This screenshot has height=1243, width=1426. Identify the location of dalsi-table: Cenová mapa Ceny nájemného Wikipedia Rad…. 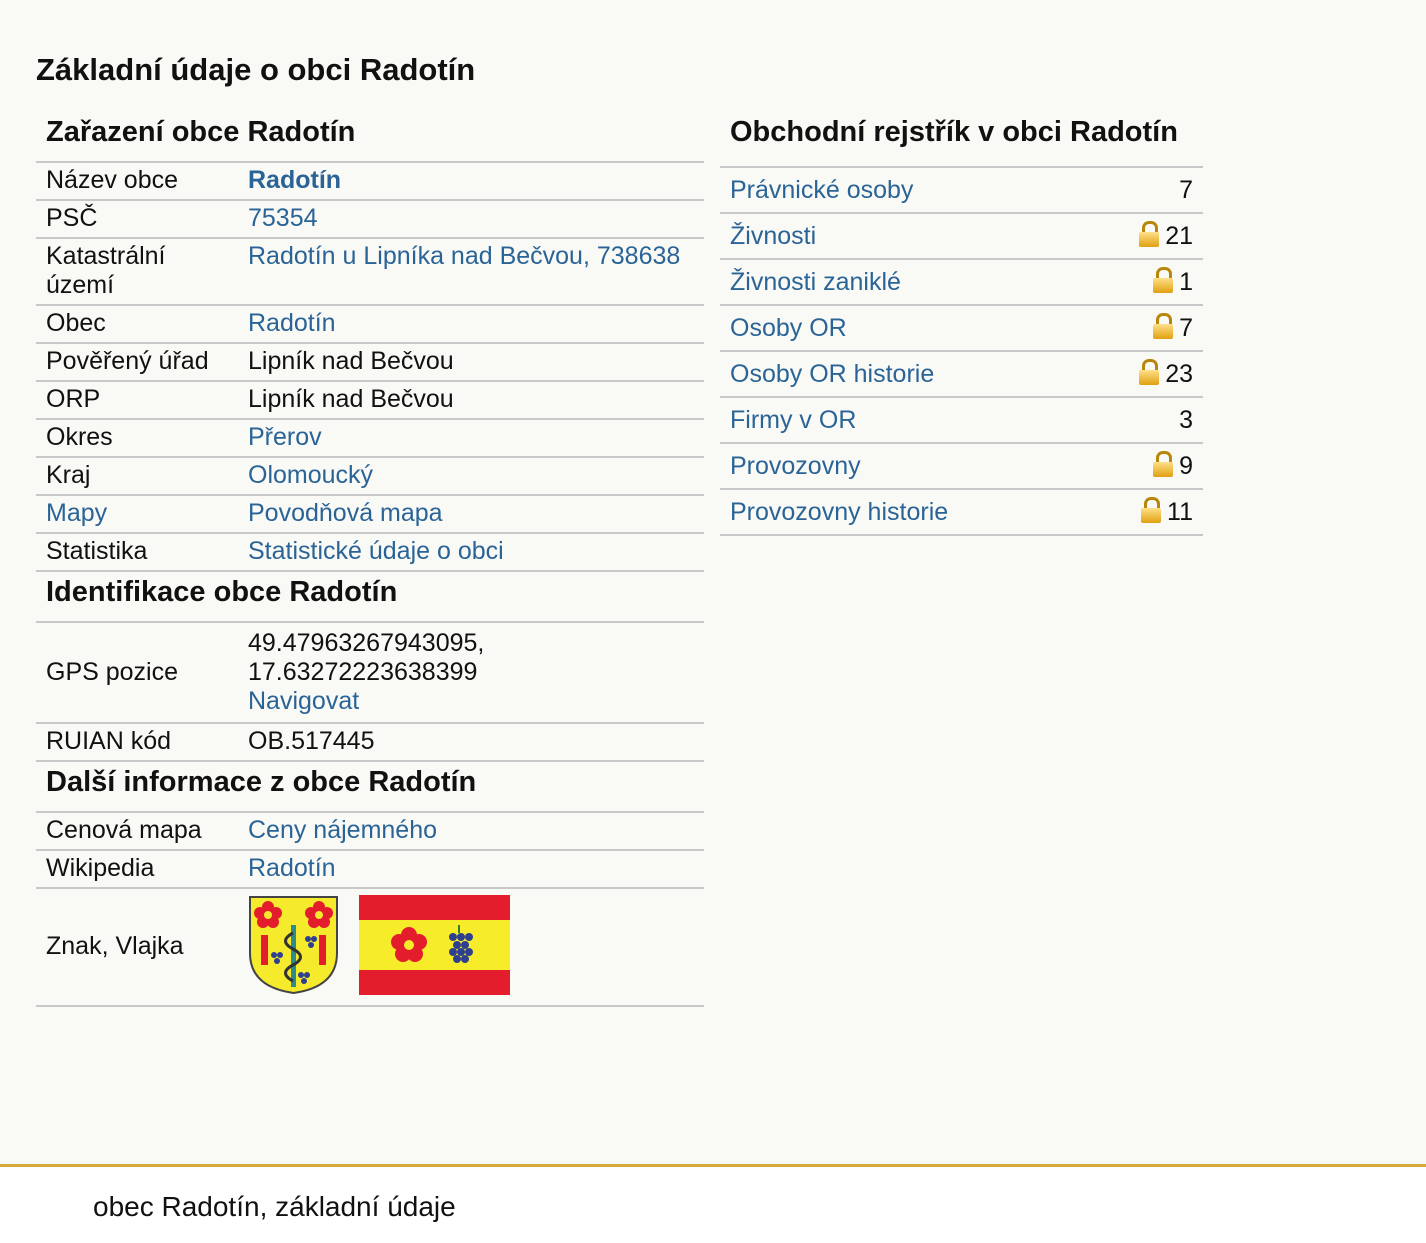
(370, 910).